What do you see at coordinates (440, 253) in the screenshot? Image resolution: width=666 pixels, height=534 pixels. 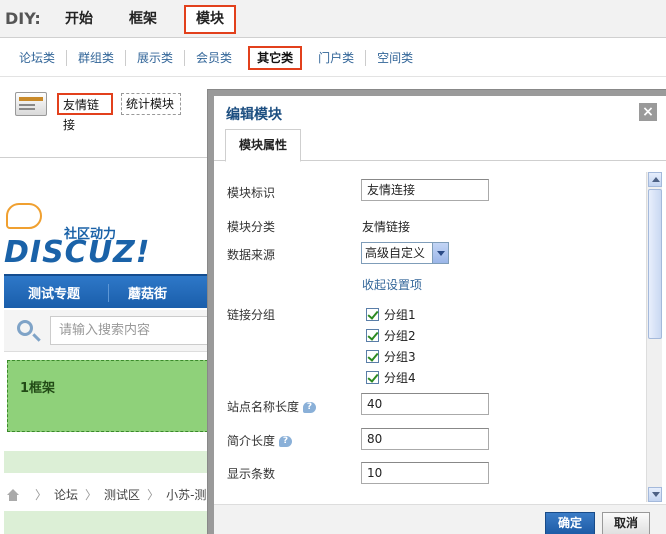 I see `chevron-down-icon` at bounding box center [440, 253].